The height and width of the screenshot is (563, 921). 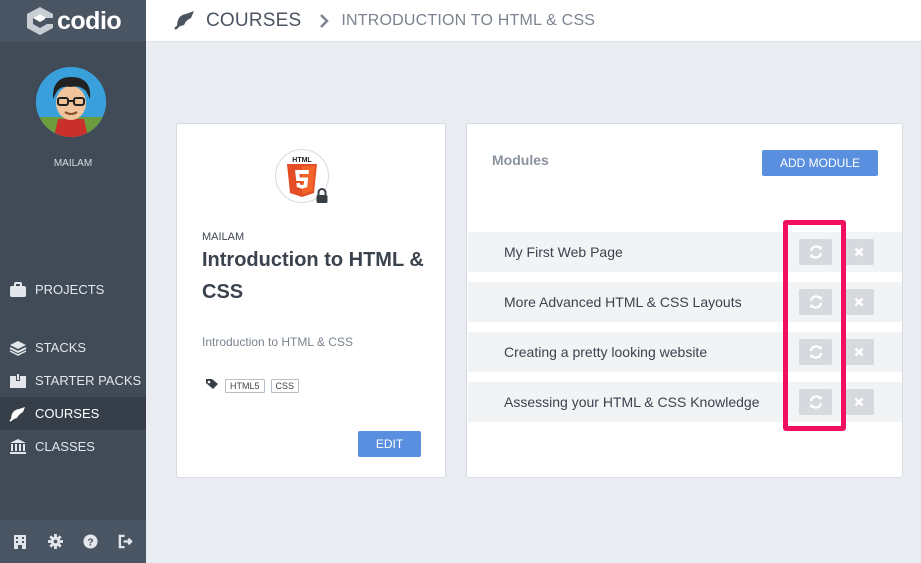 I want to click on nav-item-stacks: STACKS, so click(x=73, y=347).